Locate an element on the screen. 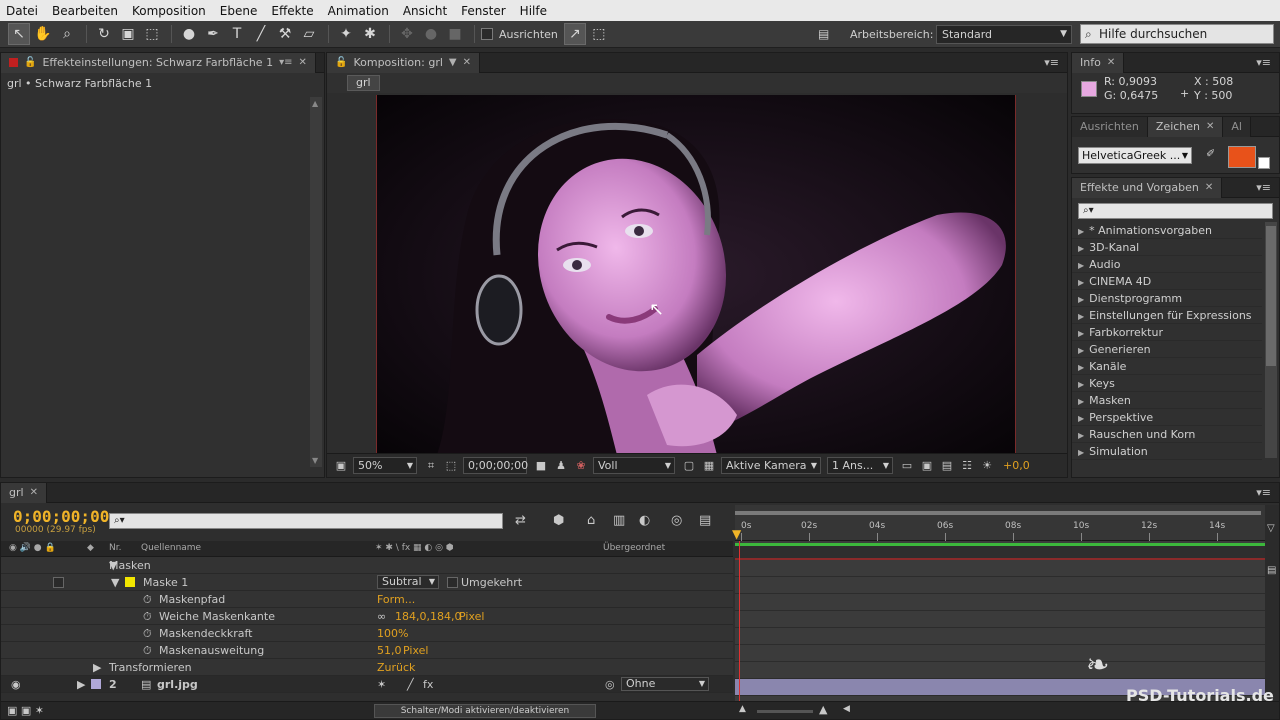 This screenshot has width=1280, height=720. safe-zones-icon: ⌗ is located at coordinates (431, 466).